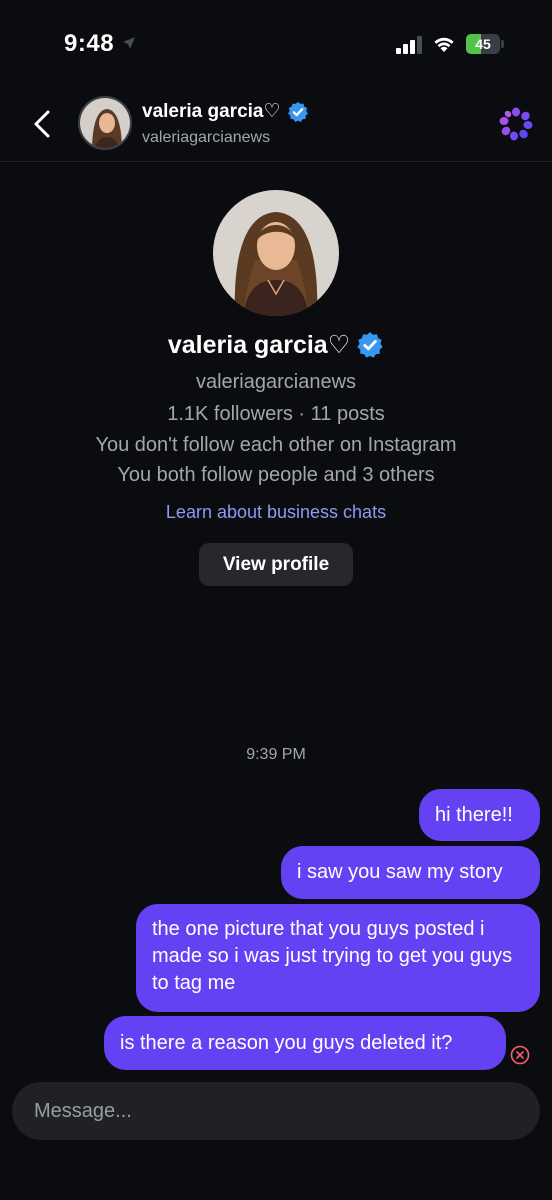 The height and width of the screenshot is (1200, 552). I want to click on message-composer, so click(276, 1111).